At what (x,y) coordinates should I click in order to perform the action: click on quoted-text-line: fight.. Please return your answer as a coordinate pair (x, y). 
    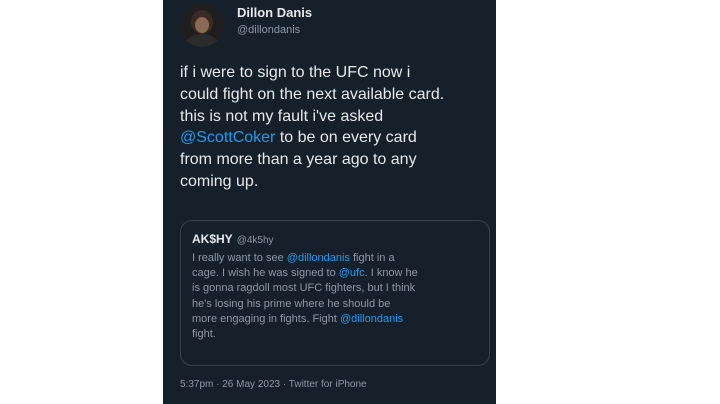
    Looking at the image, I should click on (338, 334).